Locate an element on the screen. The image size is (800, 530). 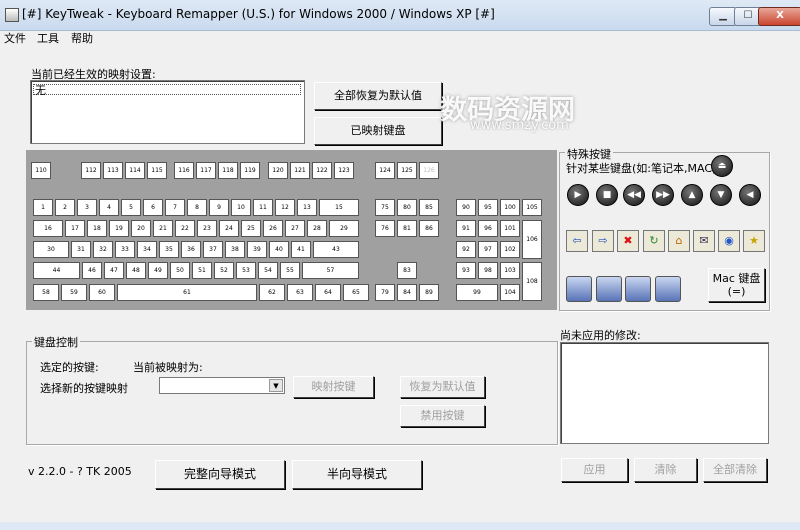
key-4: 4 is located at coordinates (109, 207).